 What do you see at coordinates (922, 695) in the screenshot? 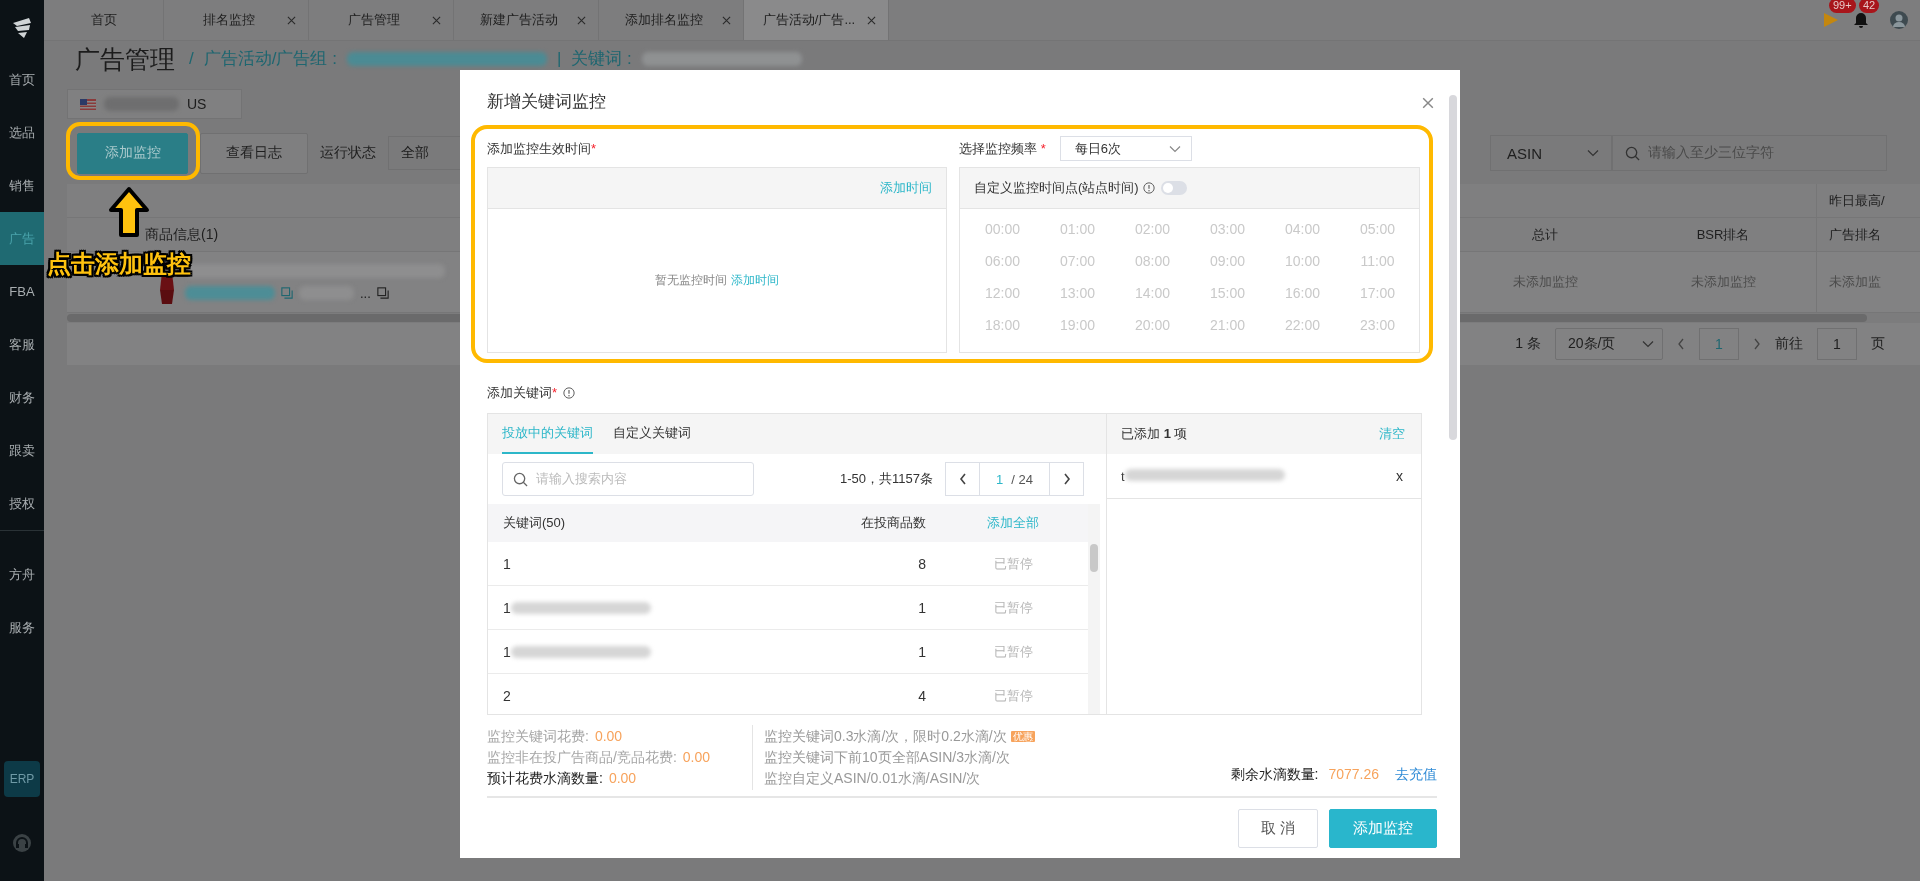
I see `table-cell-text: 4` at bounding box center [922, 695].